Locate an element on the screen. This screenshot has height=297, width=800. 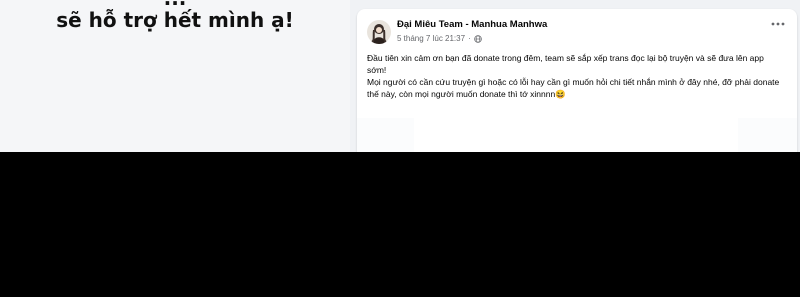
author-avatar is located at coordinates (379, 32).